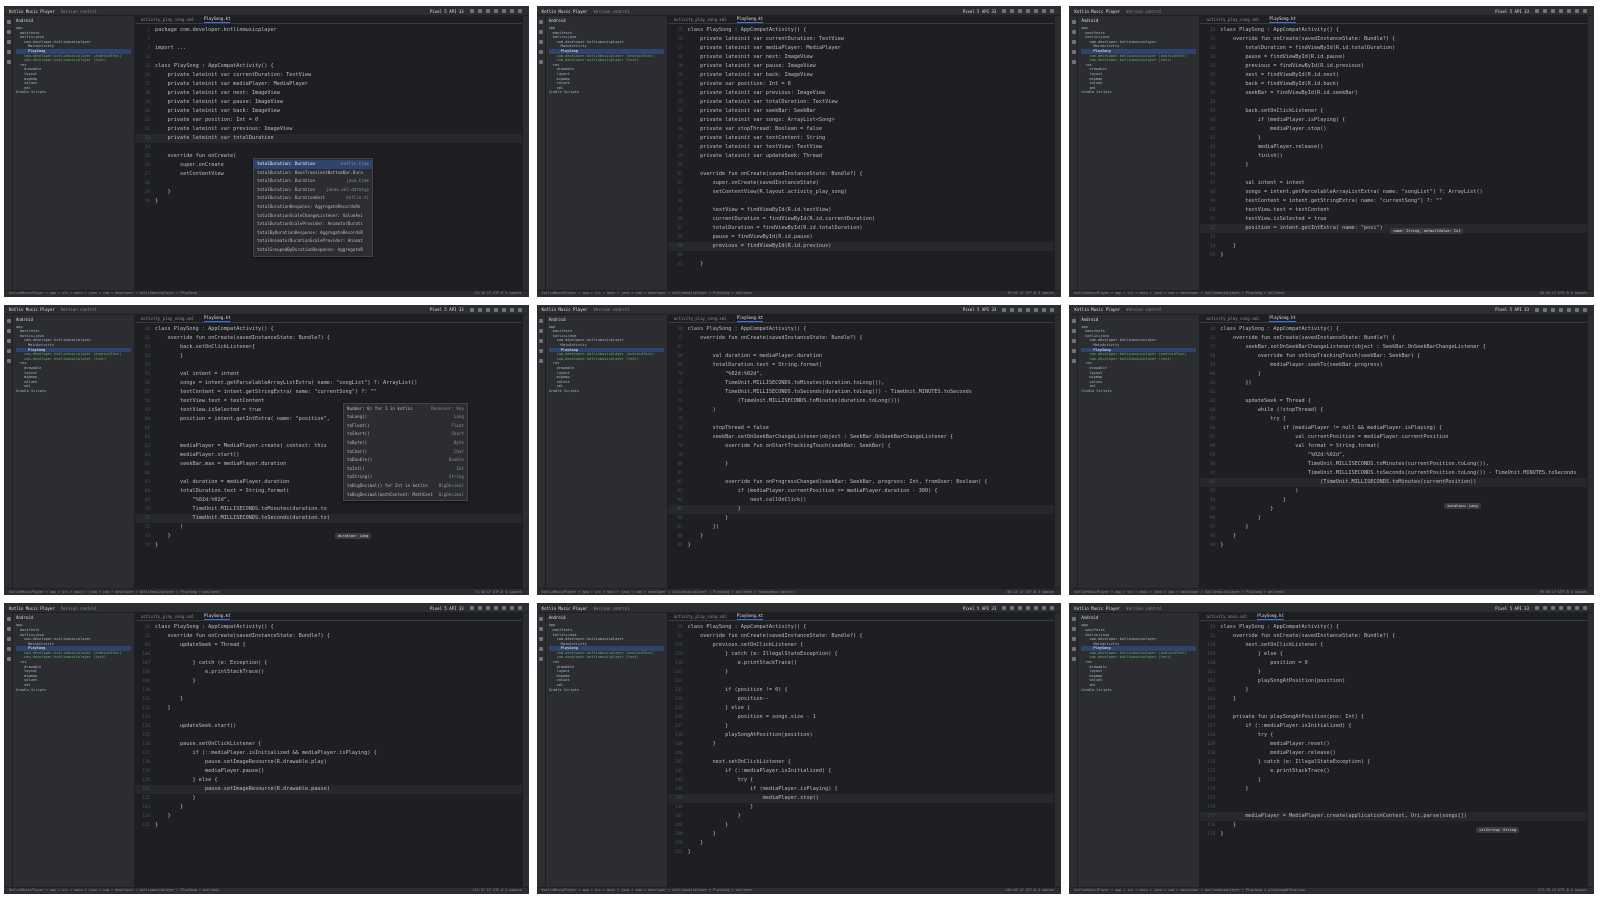  What do you see at coordinates (313, 181) in the screenshot?
I see `completion-item: totalDuration: Duration java.time` at bounding box center [313, 181].